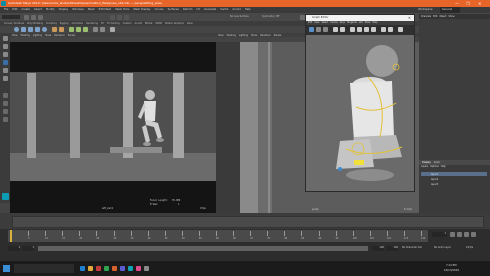  I want to click on channel-box-tab: Show, so click(452, 16).